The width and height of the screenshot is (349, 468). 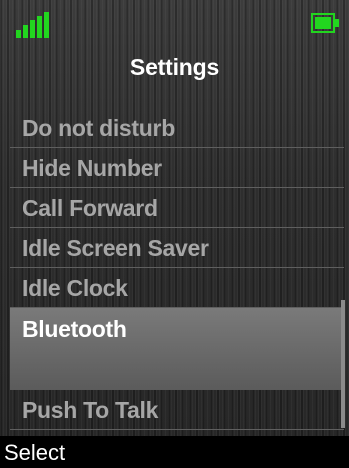 What do you see at coordinates (90, 208) in the screenshot?
I see `menu-item-label: Call Forward` at bounding box center [90, 208].